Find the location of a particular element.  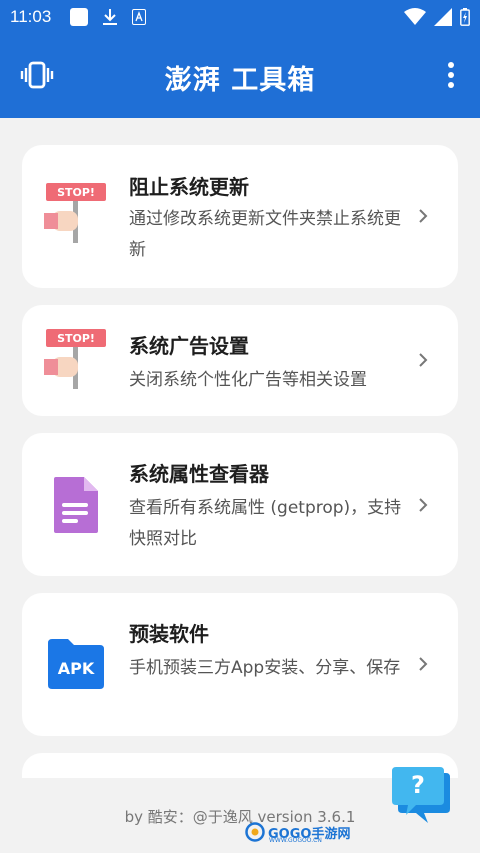

card-title: 系统属性查看器 is located at coordinates (199, 474).